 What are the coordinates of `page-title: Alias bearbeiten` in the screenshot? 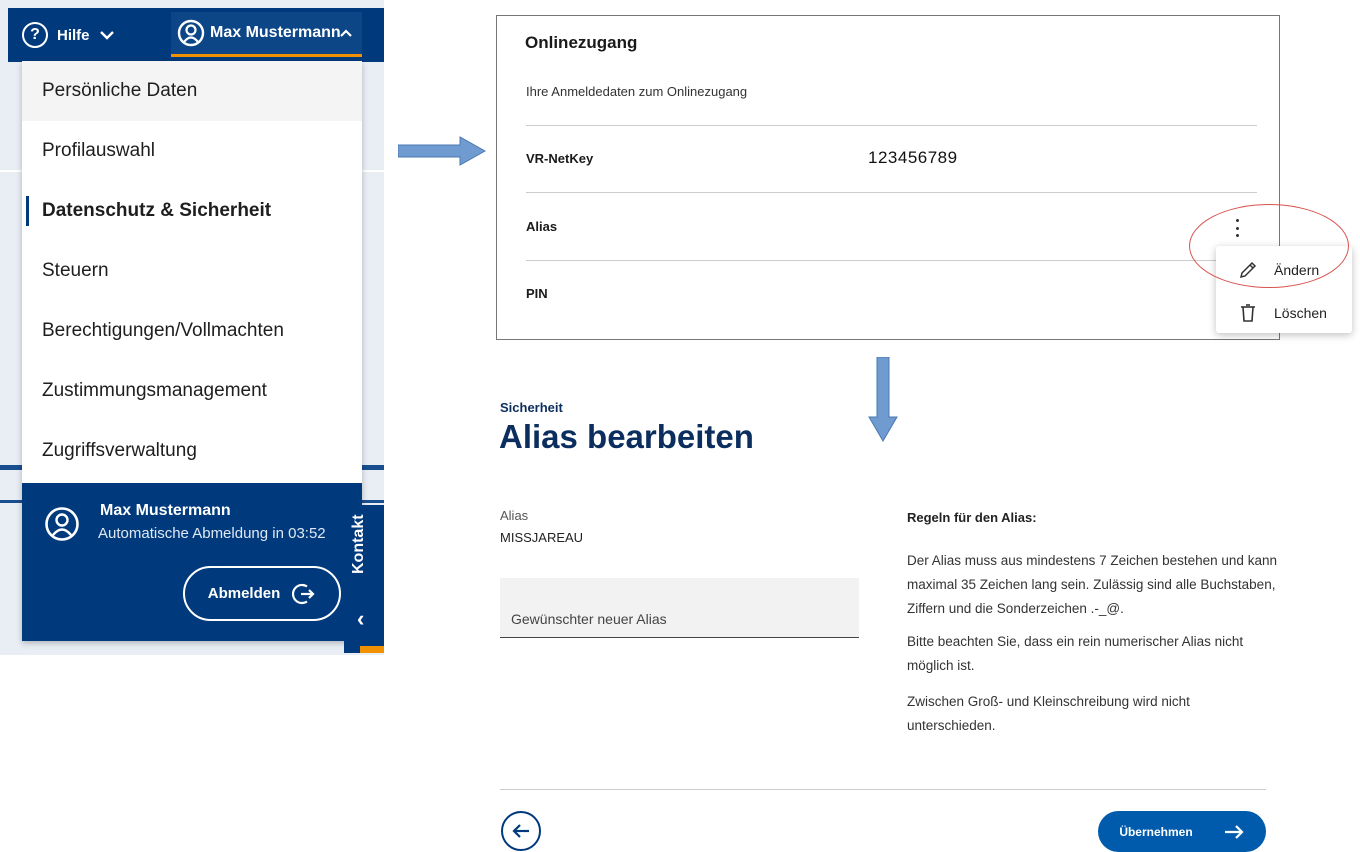 It's located at (626, 436).